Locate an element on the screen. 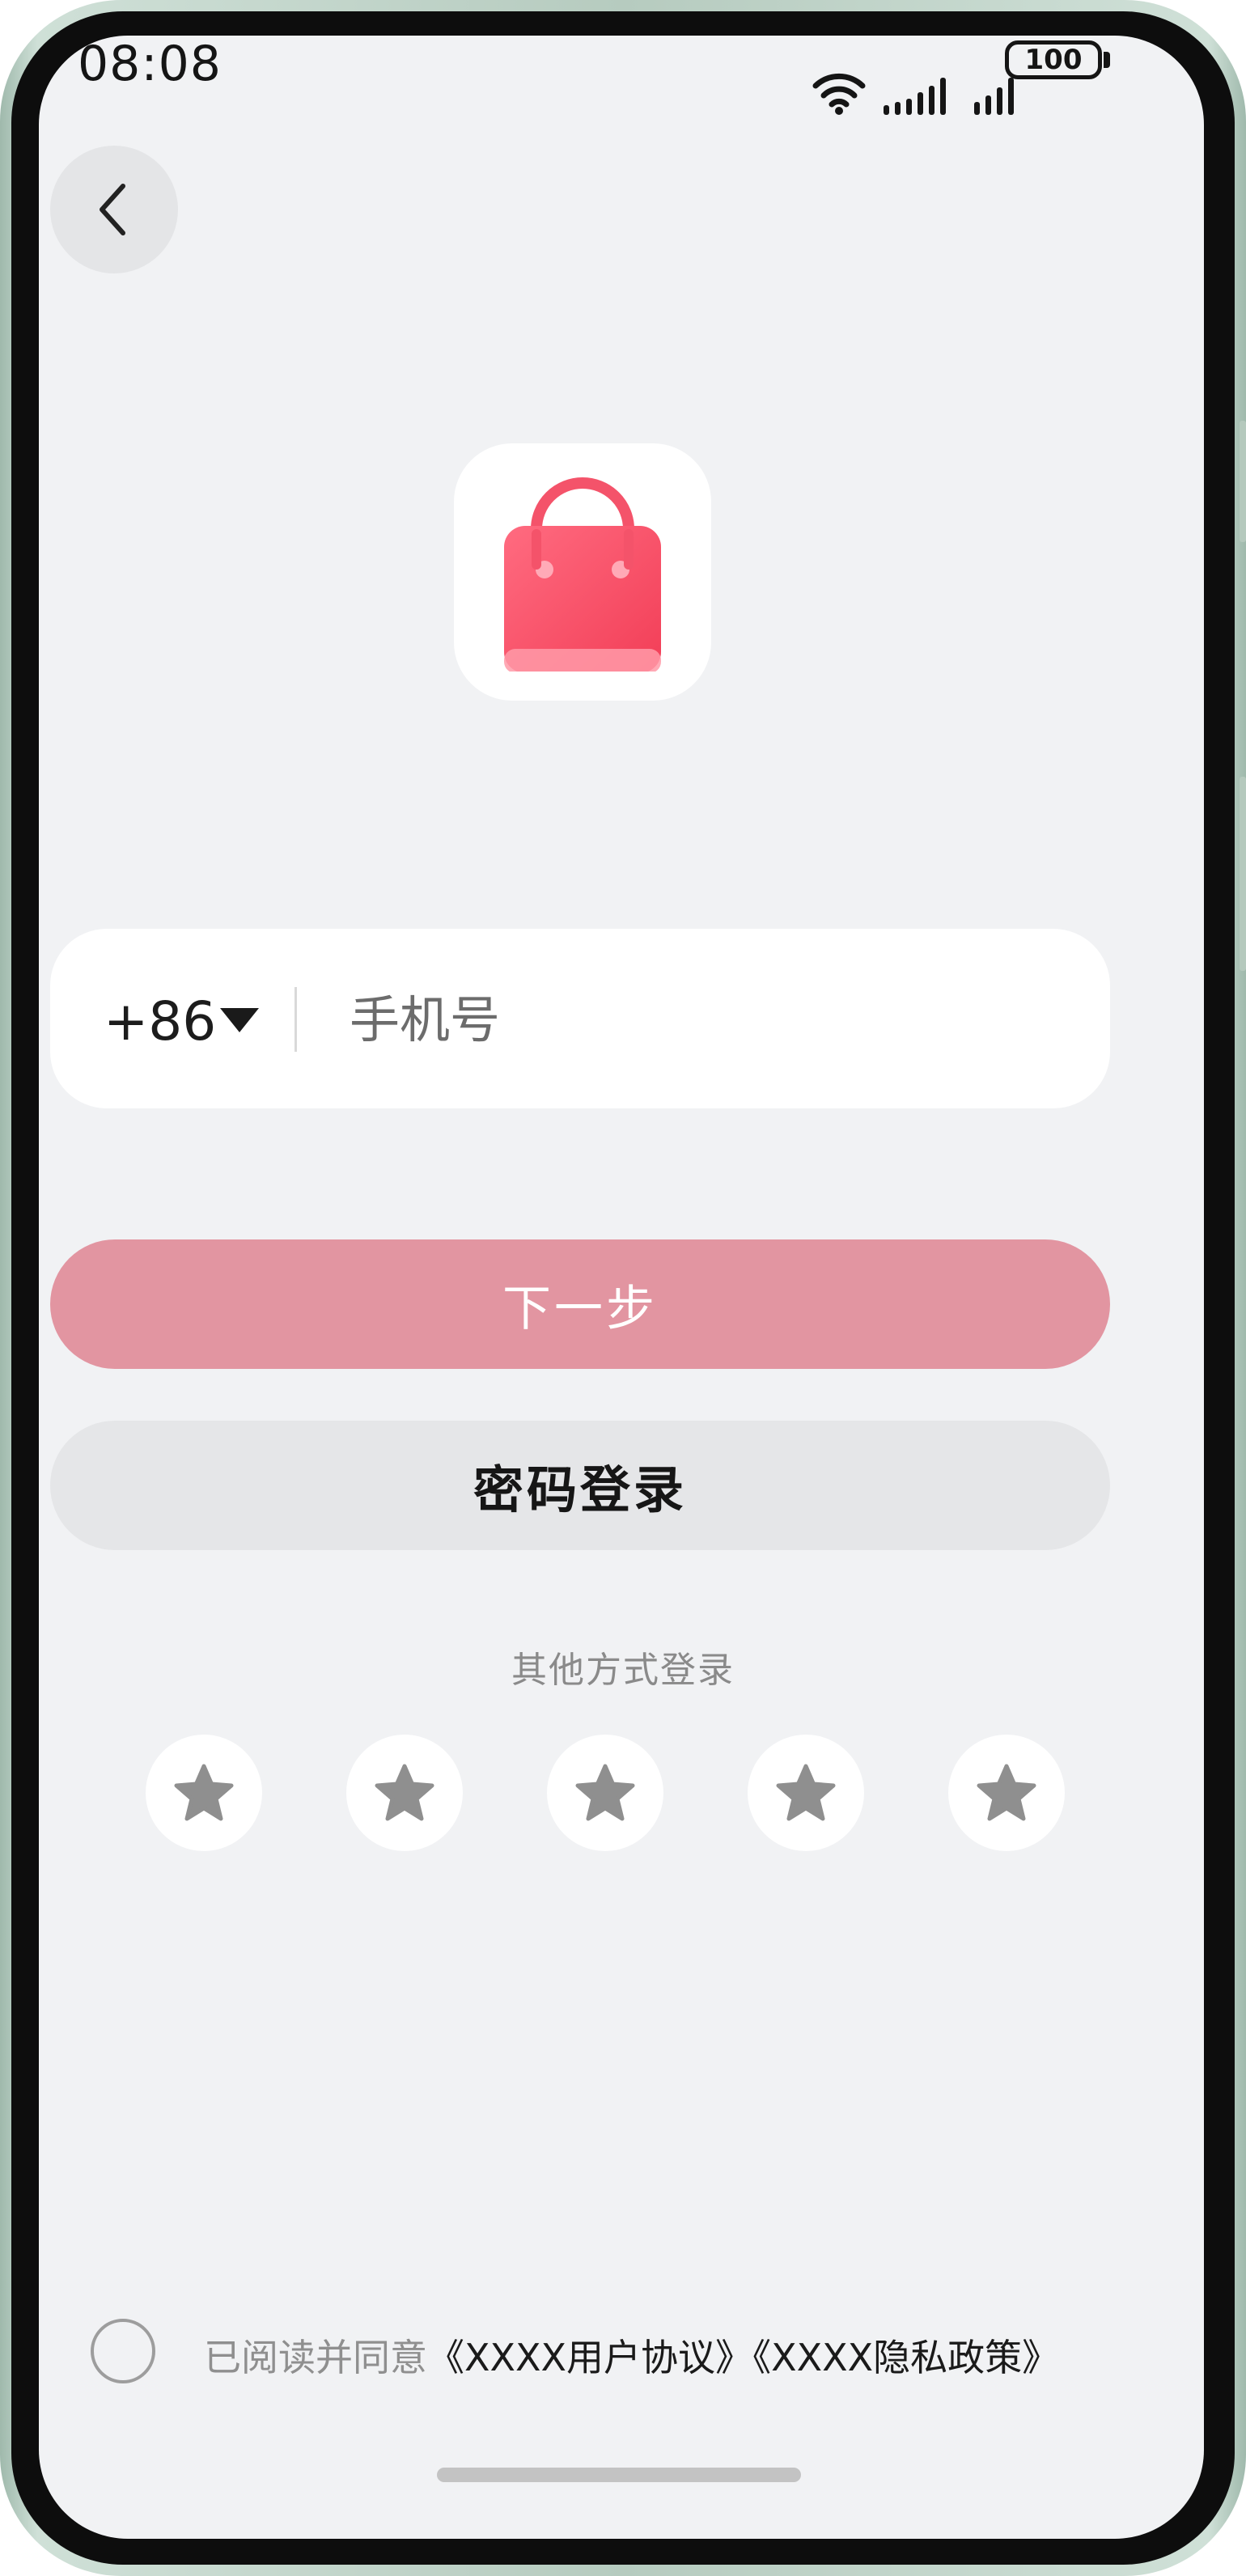  cellular-signal-icon is located at coordinates (920, 95).